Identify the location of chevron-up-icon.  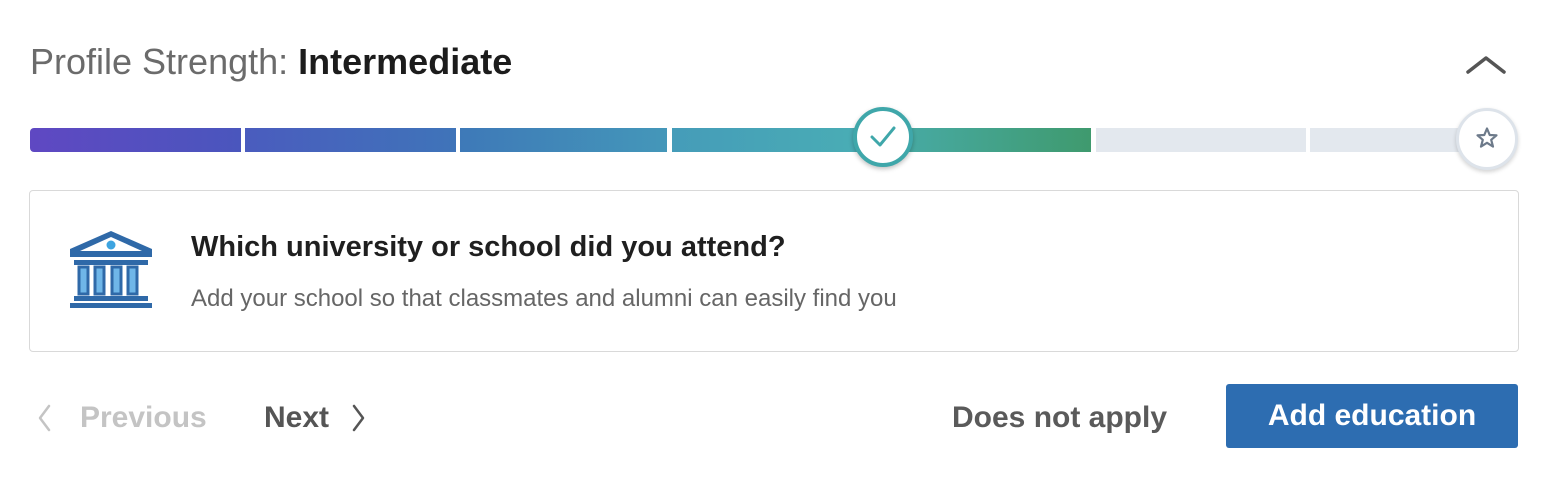
(1486, 65).